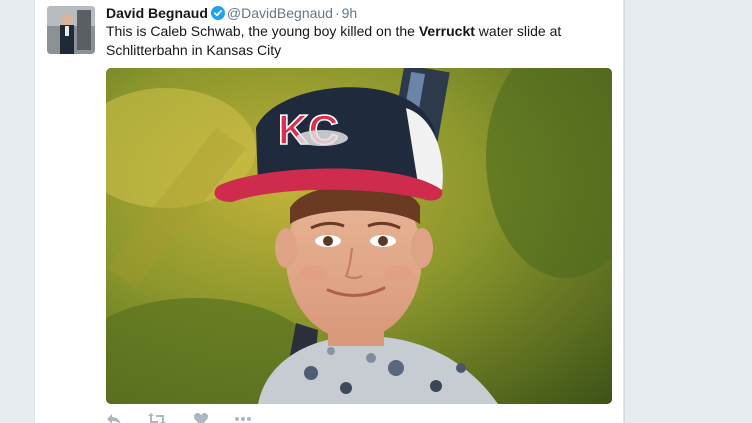  What do you see at coordinates (201, 417) in the screenshot?
I see `heart-icon` at bounding box center [201, 417].